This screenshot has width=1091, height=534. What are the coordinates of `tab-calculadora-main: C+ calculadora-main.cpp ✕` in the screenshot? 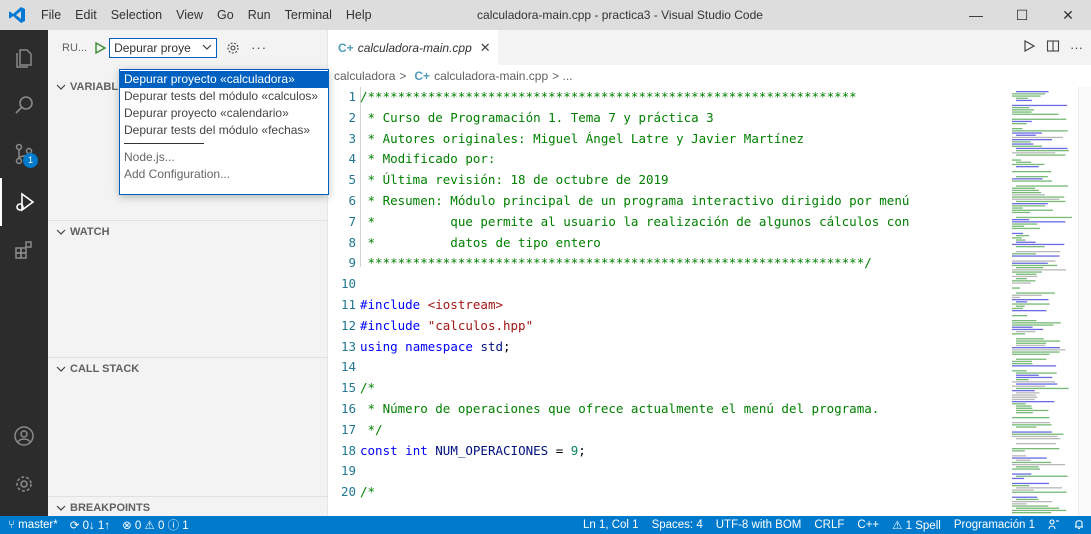 It's located at (413, 47).